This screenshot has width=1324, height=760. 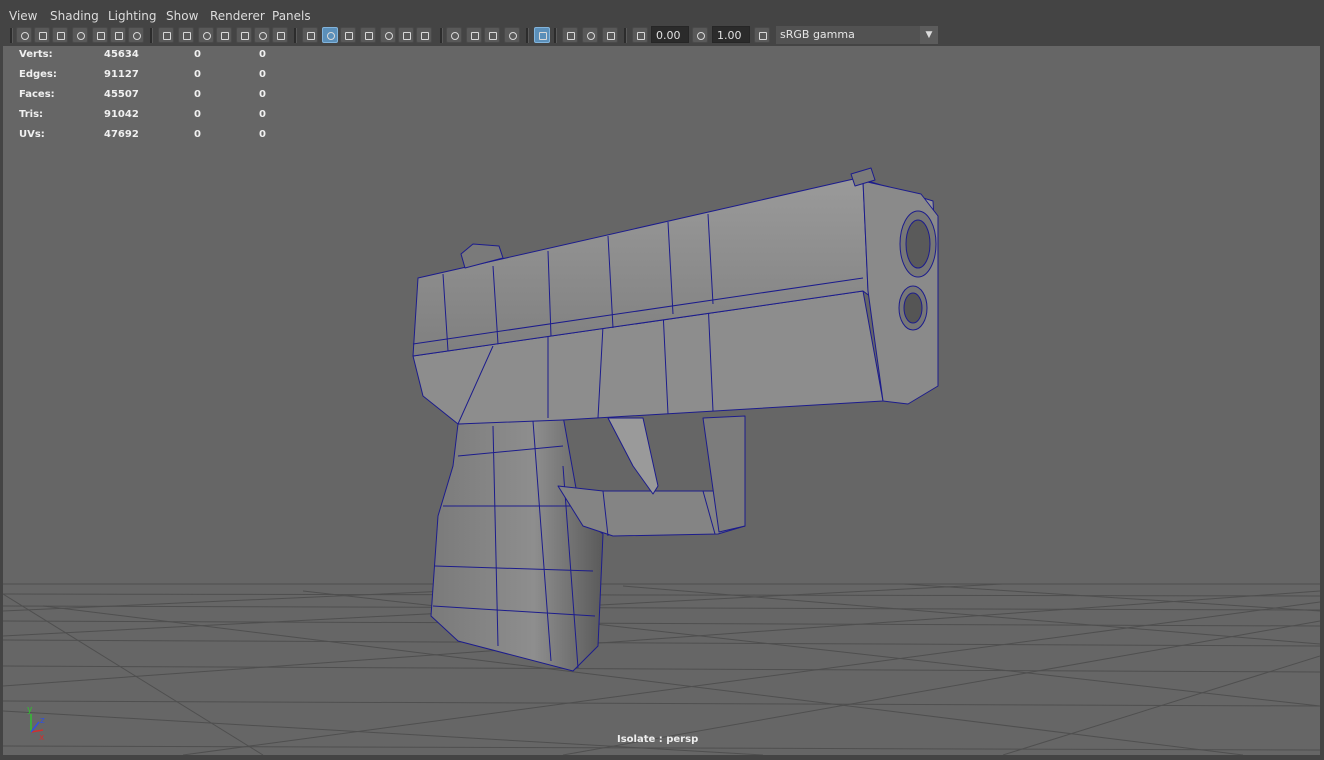 I want to click on xray-active-components-icon, so click(x=590, y=35).